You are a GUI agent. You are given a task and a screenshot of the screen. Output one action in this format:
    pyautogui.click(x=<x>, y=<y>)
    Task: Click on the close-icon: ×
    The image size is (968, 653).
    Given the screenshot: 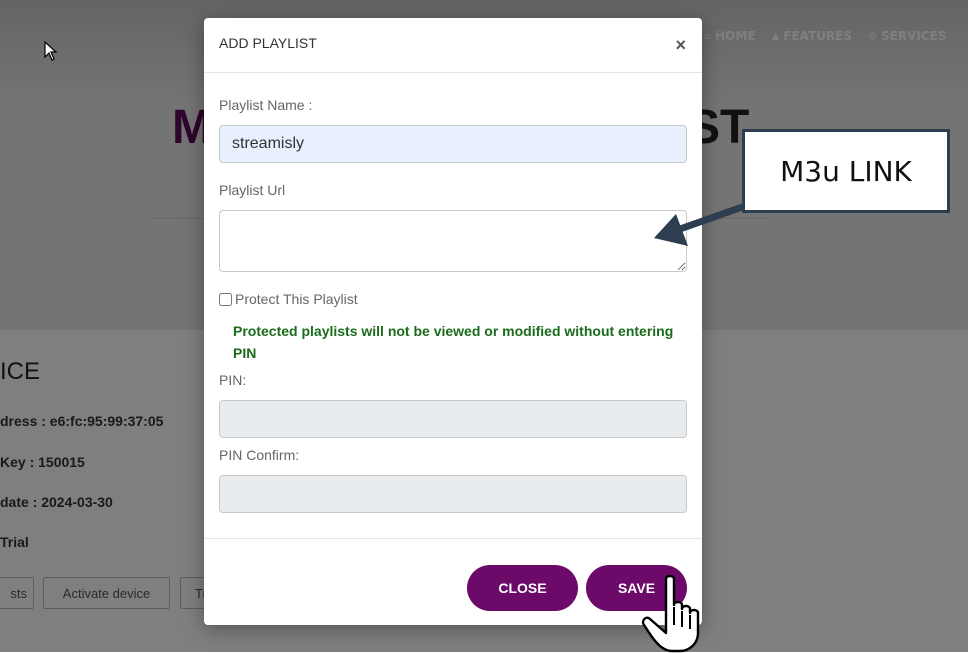 What is the action you would take?
    pyautogui.click(x=680, y=45)
    